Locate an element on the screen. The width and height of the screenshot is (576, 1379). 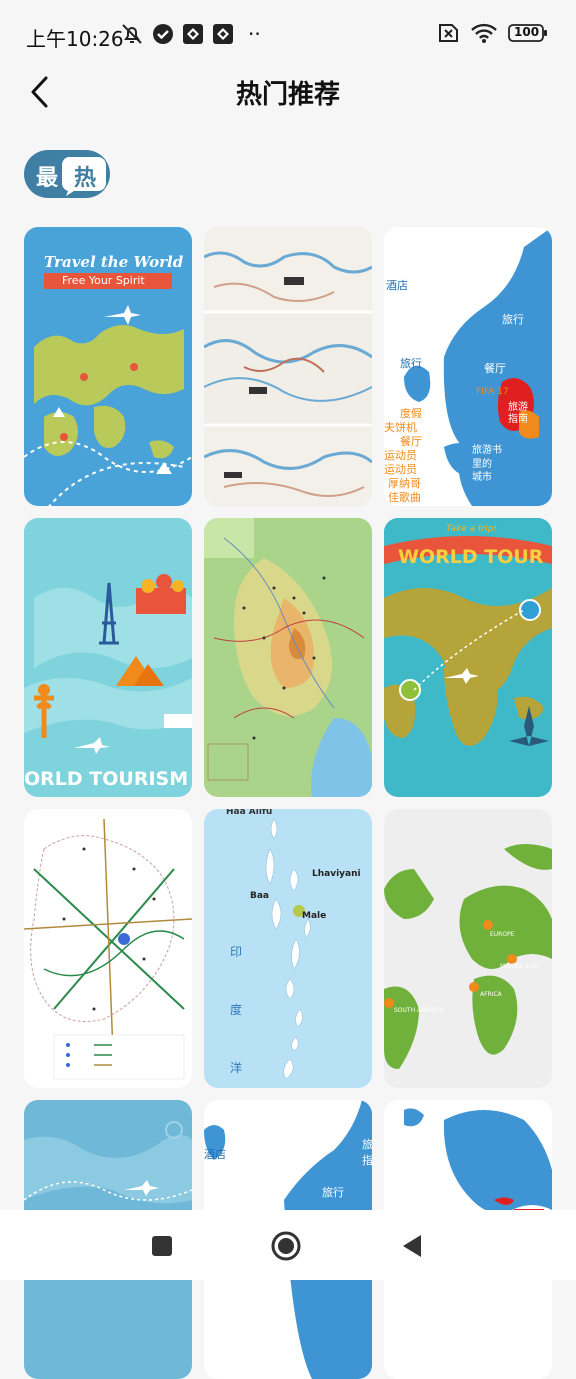
map-label: SOUTH AMERICA is located at coordinates (419, 1010).